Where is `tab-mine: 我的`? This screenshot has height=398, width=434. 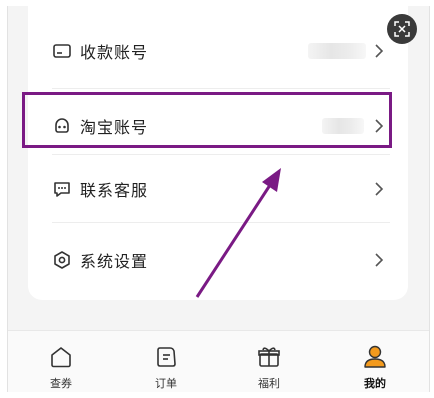 tab-mine: 我的 is located at coordinates (375, 361).